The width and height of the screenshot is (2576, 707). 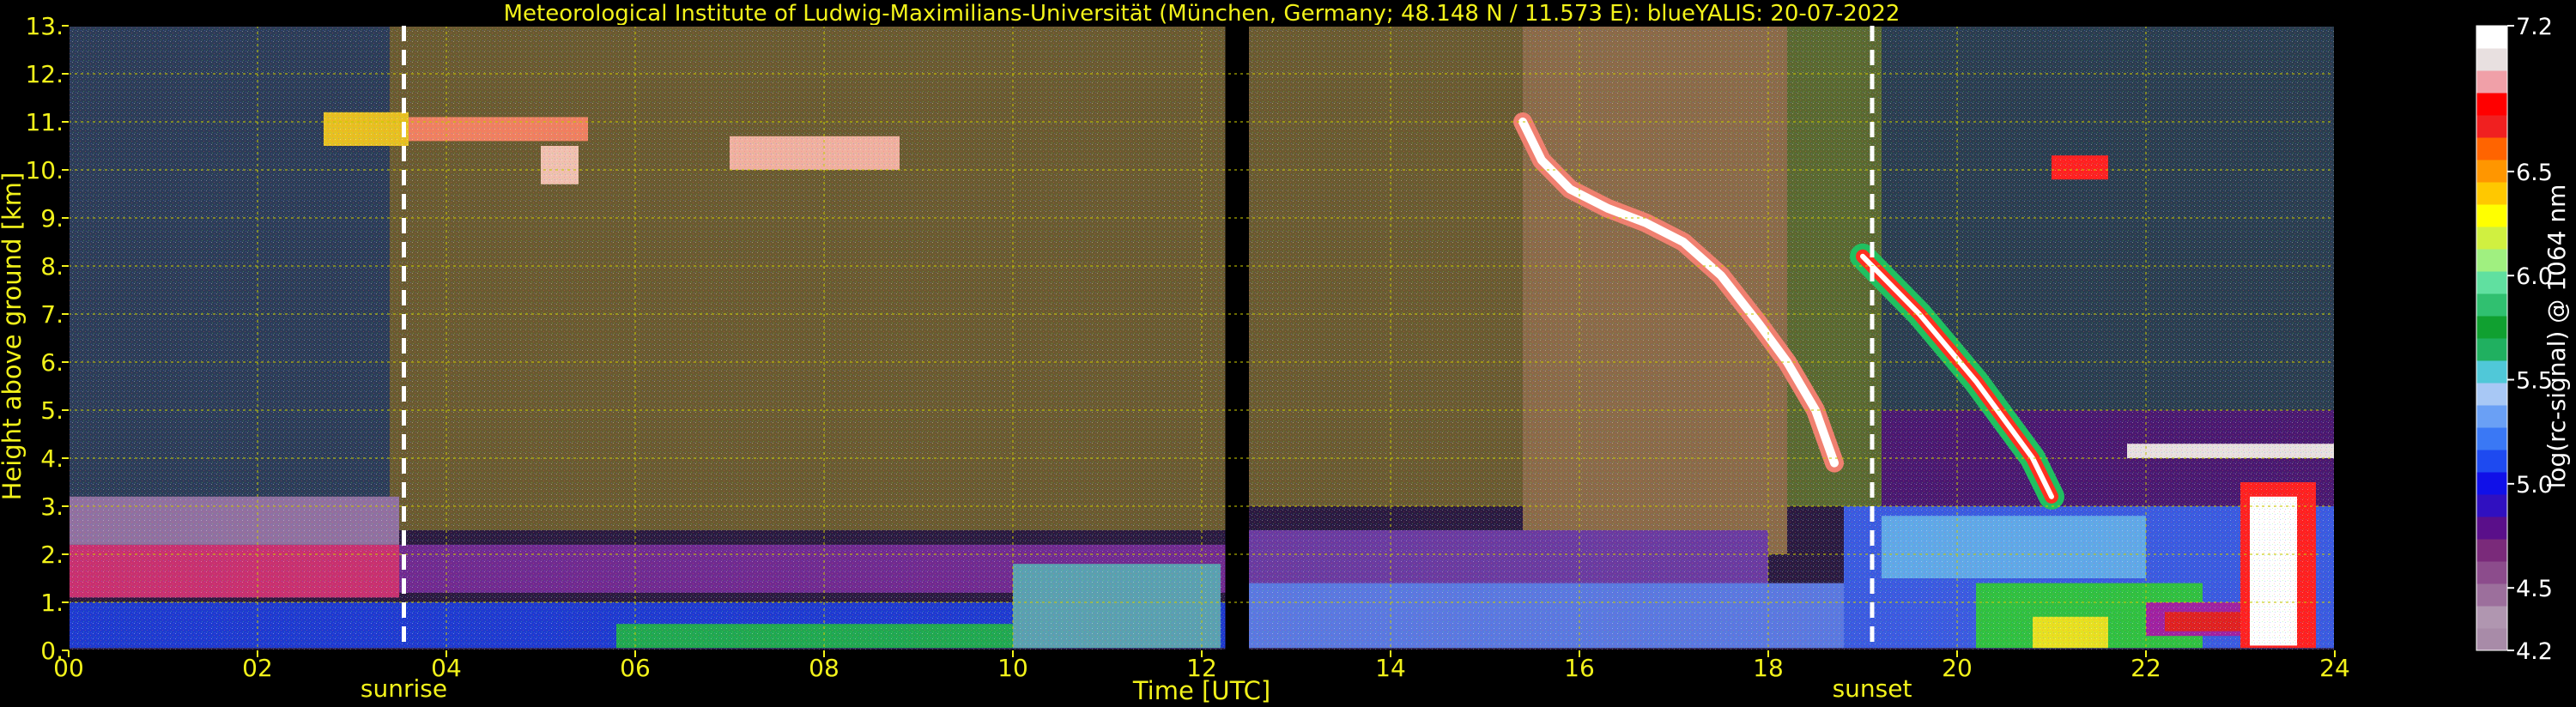 What do you see at coordinates (52, 651) in the screenshot?
I see `y-tick-label: 0.` at bounding box center [52, 651].